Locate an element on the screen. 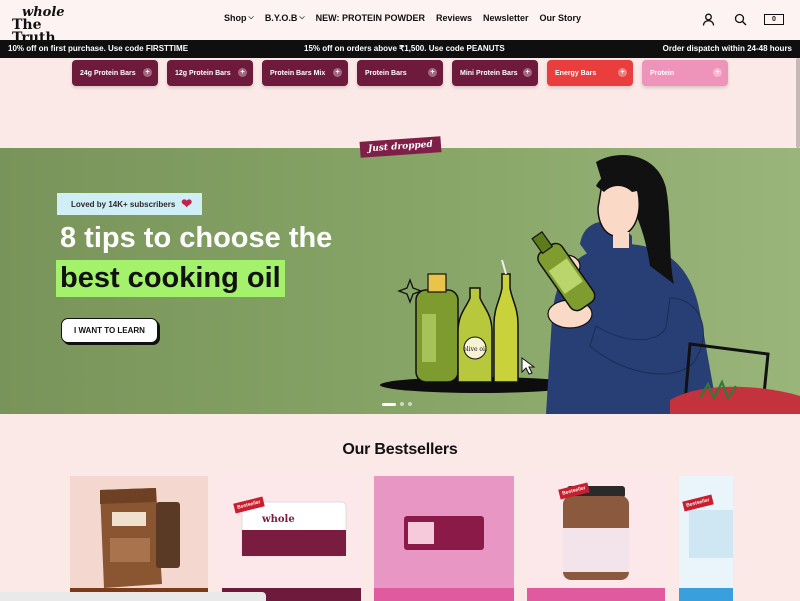 This screenshot has height=601, width=800. category-label: Mini Protein Bars is located at coordinates (489, 73).